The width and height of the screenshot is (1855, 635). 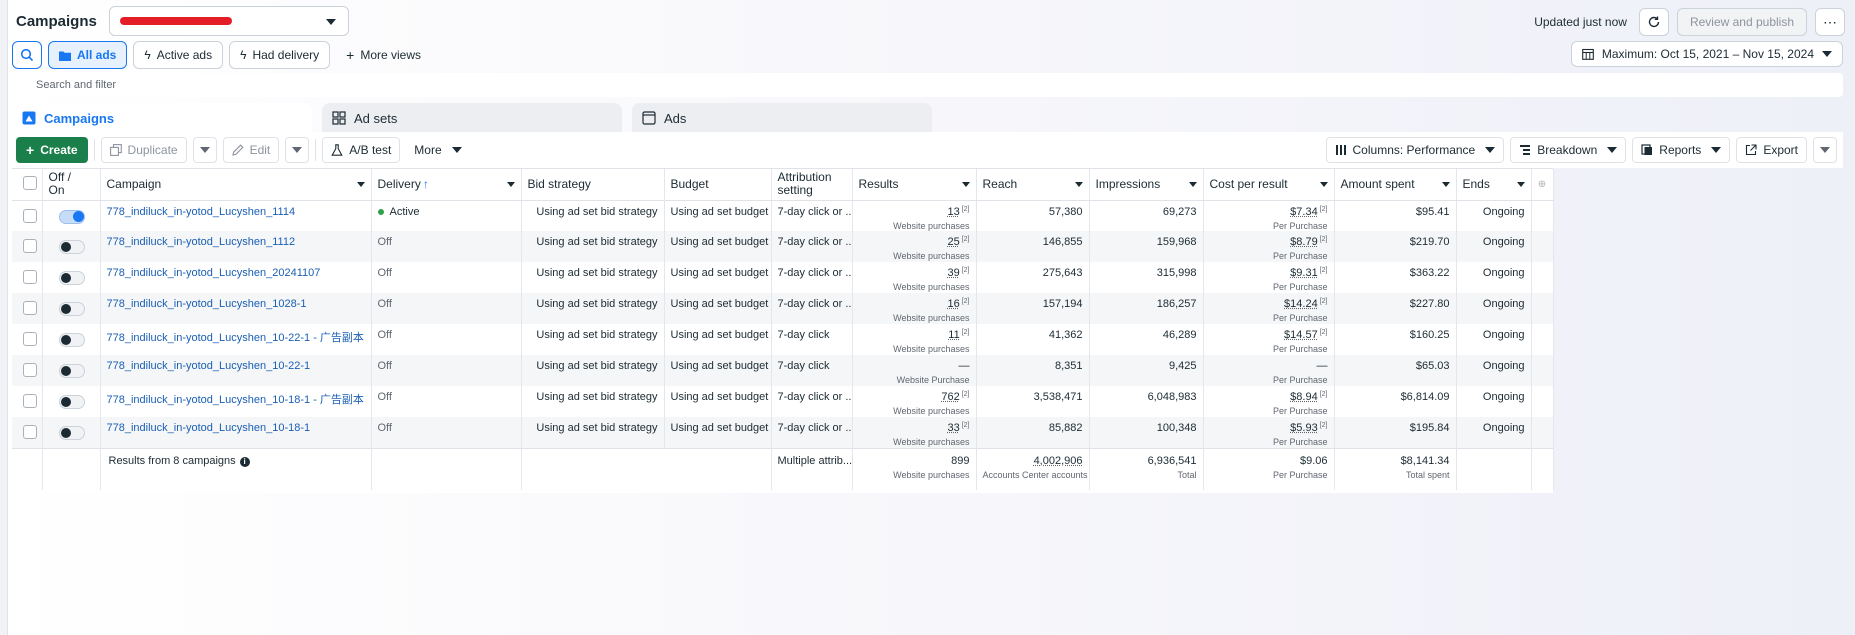 What do you see at coordinates (204, 150) in the screenshot?
I see `duplicate-menu-button` at bounding box center [204, 150].